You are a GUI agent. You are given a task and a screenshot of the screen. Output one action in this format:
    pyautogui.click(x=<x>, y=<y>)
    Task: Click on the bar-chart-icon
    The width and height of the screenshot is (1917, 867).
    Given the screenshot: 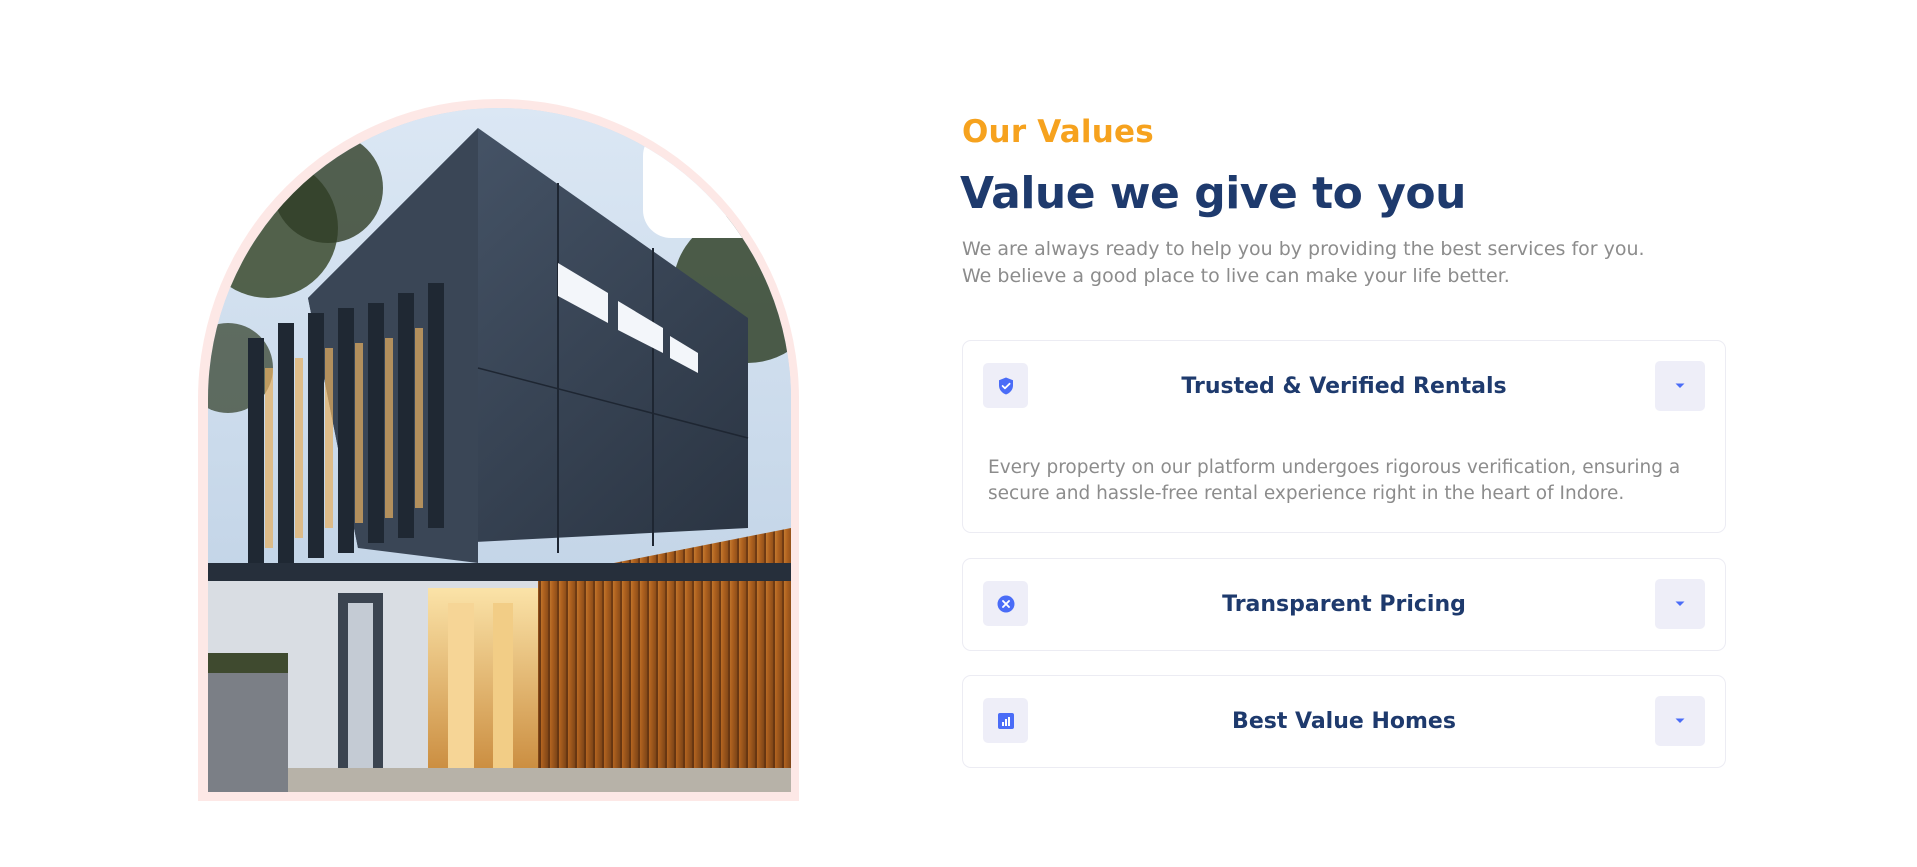 What is the action you would take?
    pyautogui.click(x=1005, y=720)
    